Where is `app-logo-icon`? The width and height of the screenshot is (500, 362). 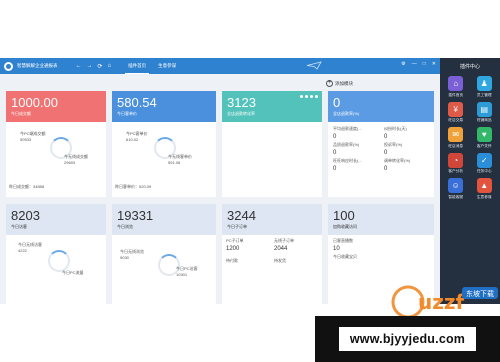 app-logo-icon is located at coordinates (8, 66).